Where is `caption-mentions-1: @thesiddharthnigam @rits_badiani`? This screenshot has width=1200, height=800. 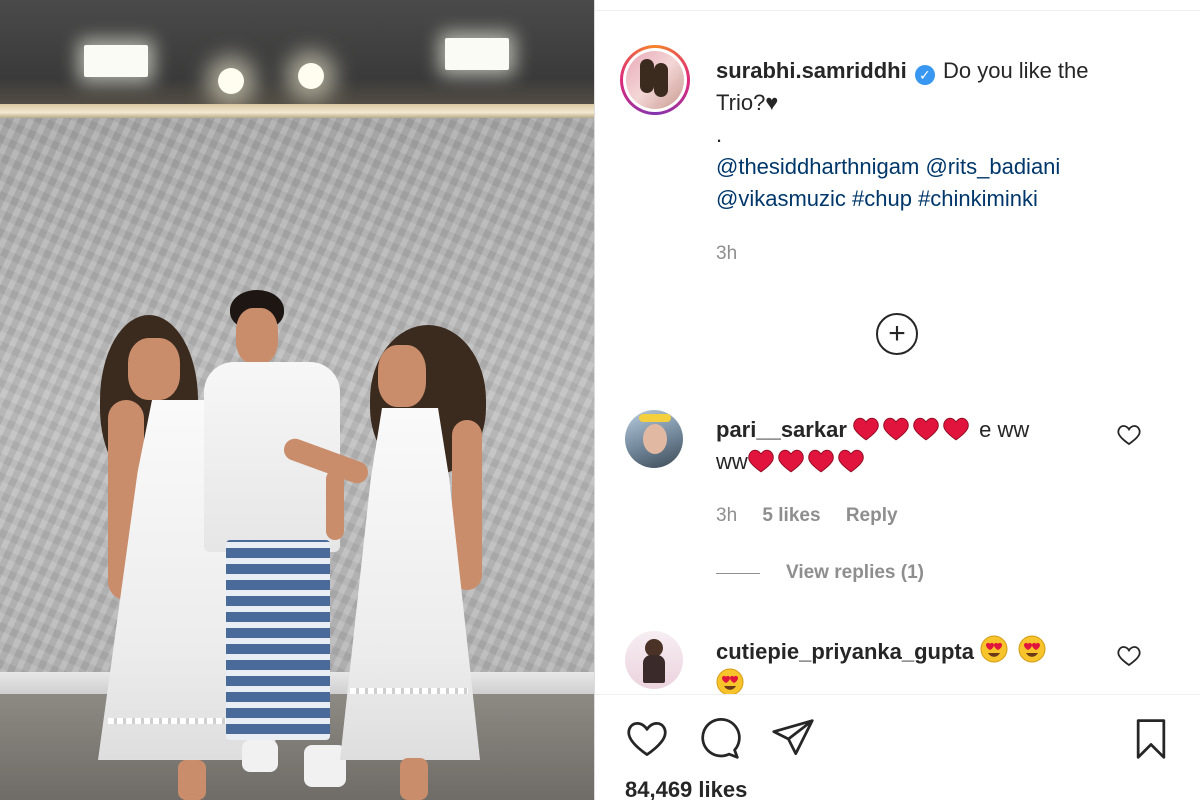
caption-mentions-1: @thesiddharthnigam @rits_badiani is located at coordinates (936, 167).